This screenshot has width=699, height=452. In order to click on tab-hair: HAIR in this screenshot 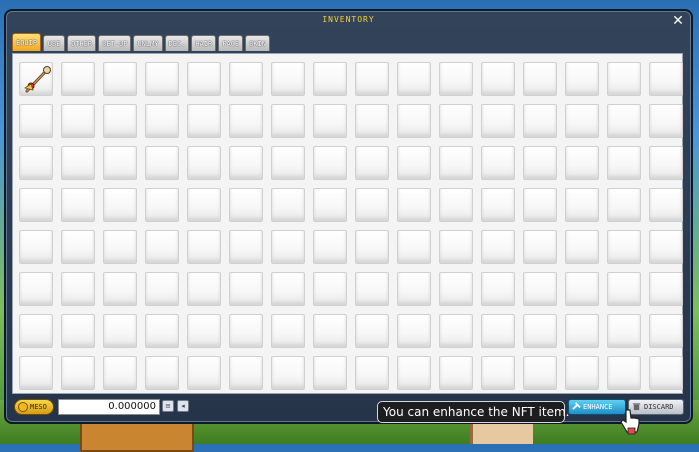, I will do `click(204, 43)`.